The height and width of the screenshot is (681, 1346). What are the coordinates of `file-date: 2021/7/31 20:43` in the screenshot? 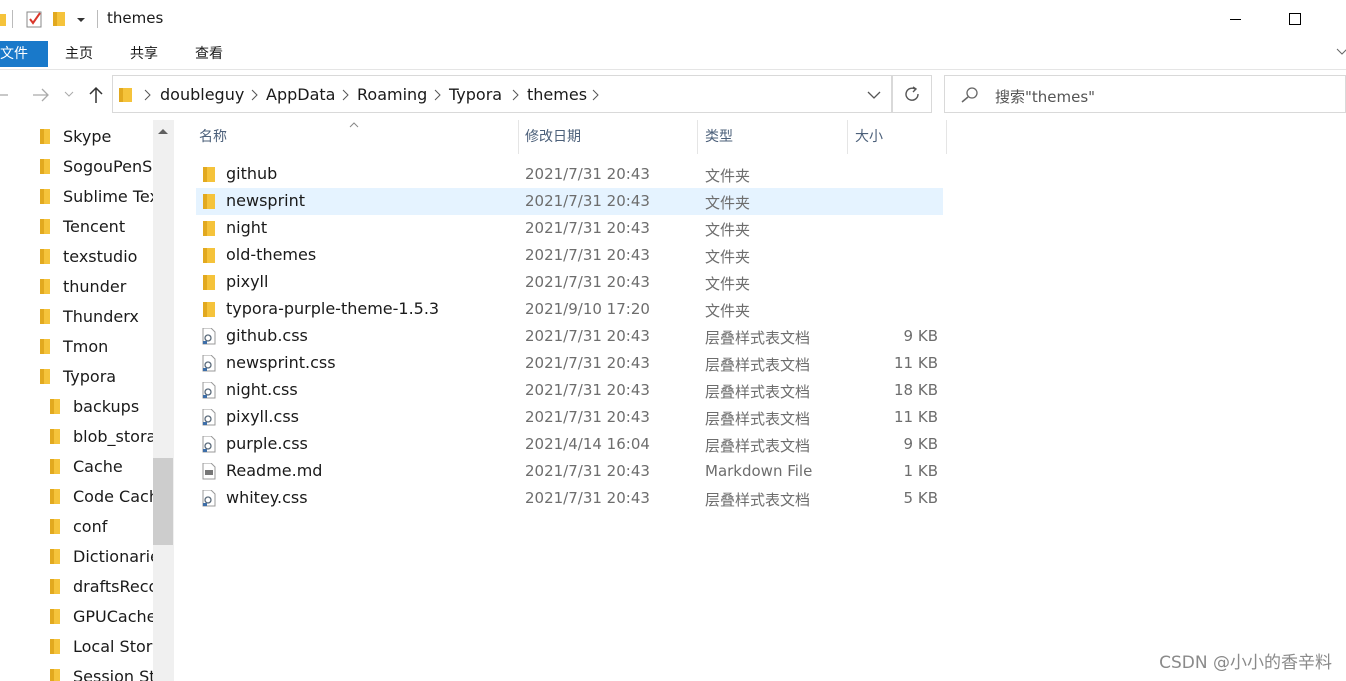 It's located at (587, 417).